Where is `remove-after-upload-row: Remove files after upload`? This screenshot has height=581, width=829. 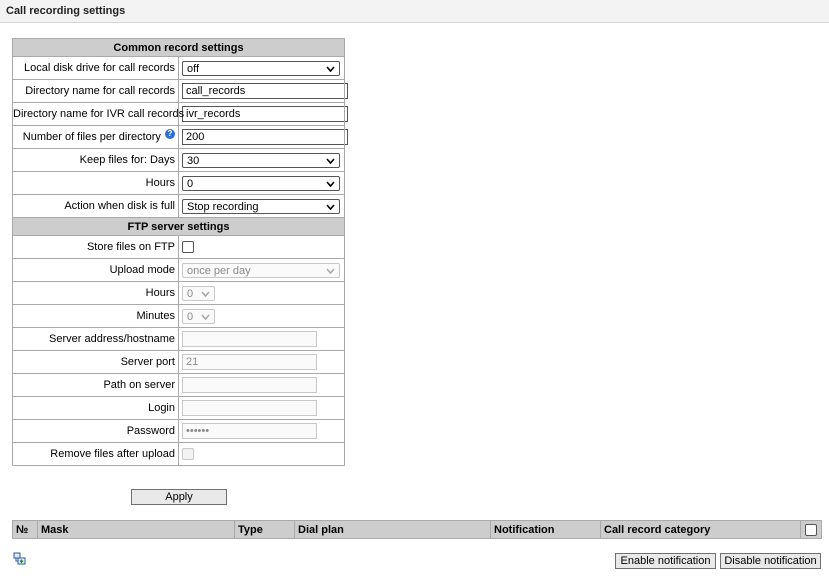
remove-after-upload-row: Remove files after upload is located at coordinates (178, 454).